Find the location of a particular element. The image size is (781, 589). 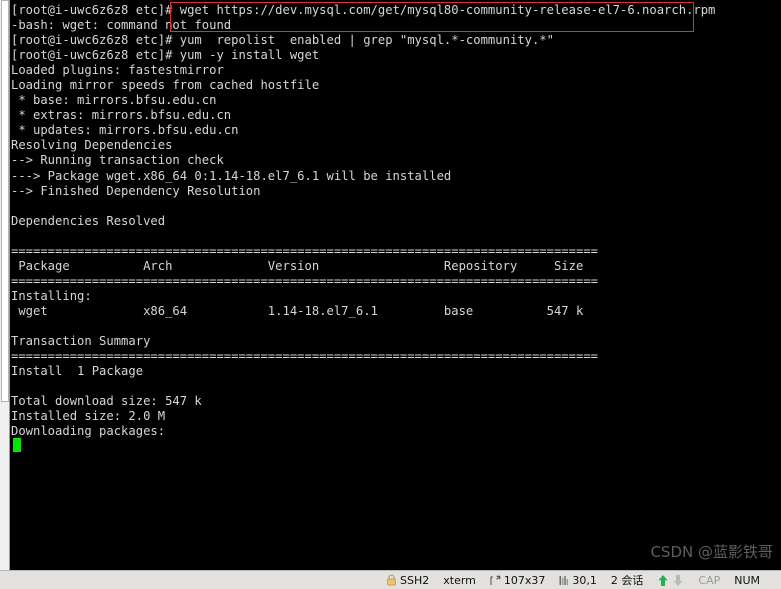

terminal-line: Total download size: 547 k is located at coordinates (106, 401).